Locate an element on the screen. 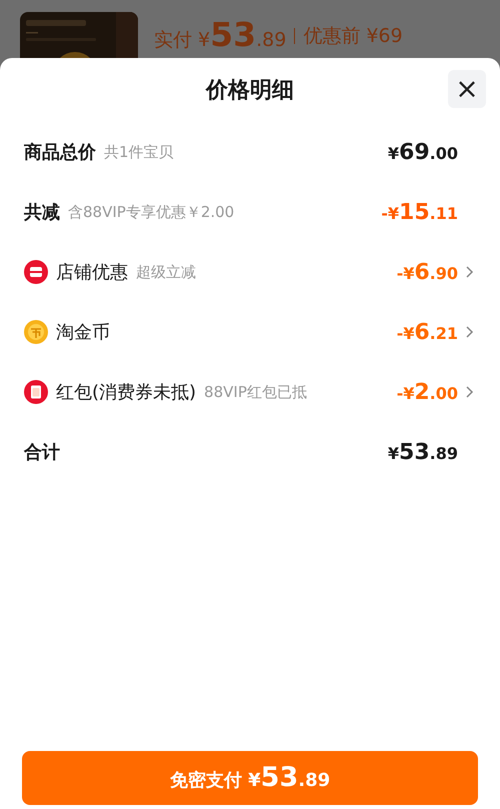 The width and height of the screenshot is (500, 809). row-amount: -¥15.11 is located at coordinates (419, 212).